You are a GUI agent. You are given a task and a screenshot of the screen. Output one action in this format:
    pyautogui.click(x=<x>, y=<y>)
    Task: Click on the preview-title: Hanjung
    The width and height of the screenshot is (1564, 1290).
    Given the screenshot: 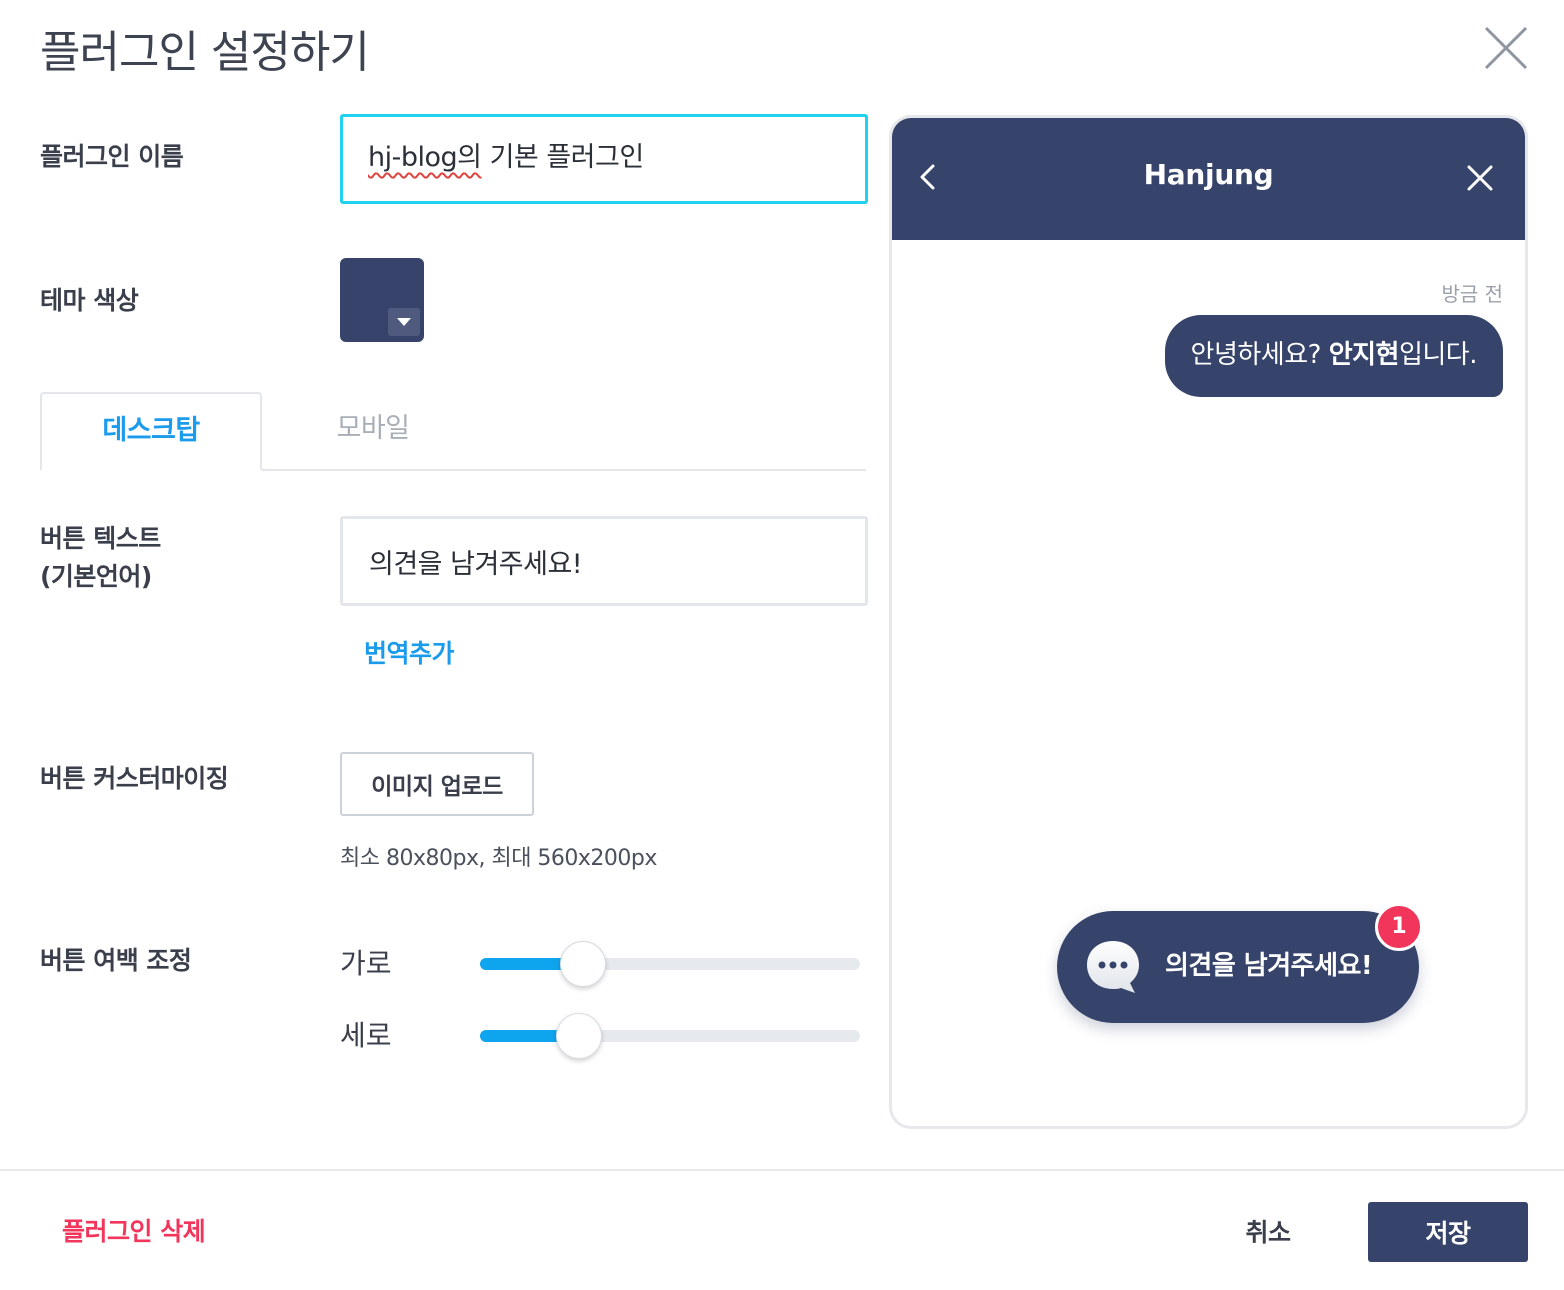 What is the action you would take?
    pyautogui.click(x=1208, y=174)
    